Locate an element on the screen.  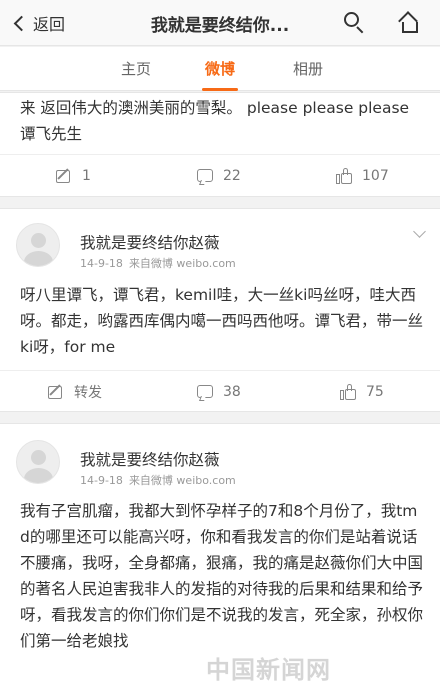
chevron-left-icon is located at coordinates (21, 23).